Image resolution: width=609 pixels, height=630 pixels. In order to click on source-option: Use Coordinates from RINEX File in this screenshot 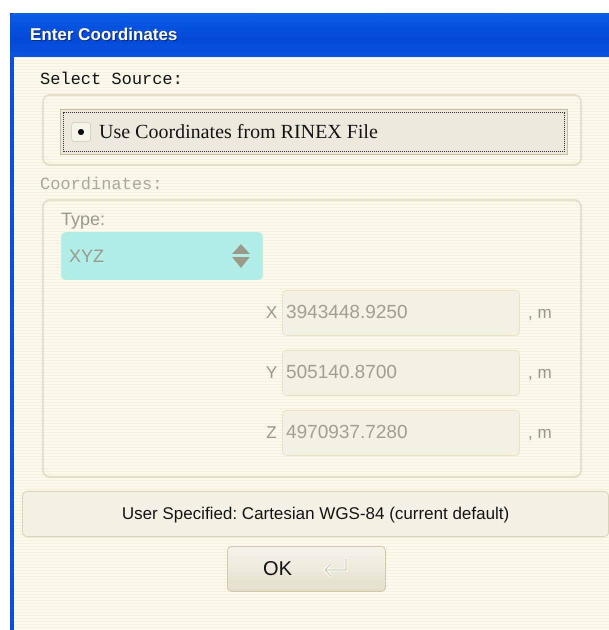, I will do `click(314, 132)`.